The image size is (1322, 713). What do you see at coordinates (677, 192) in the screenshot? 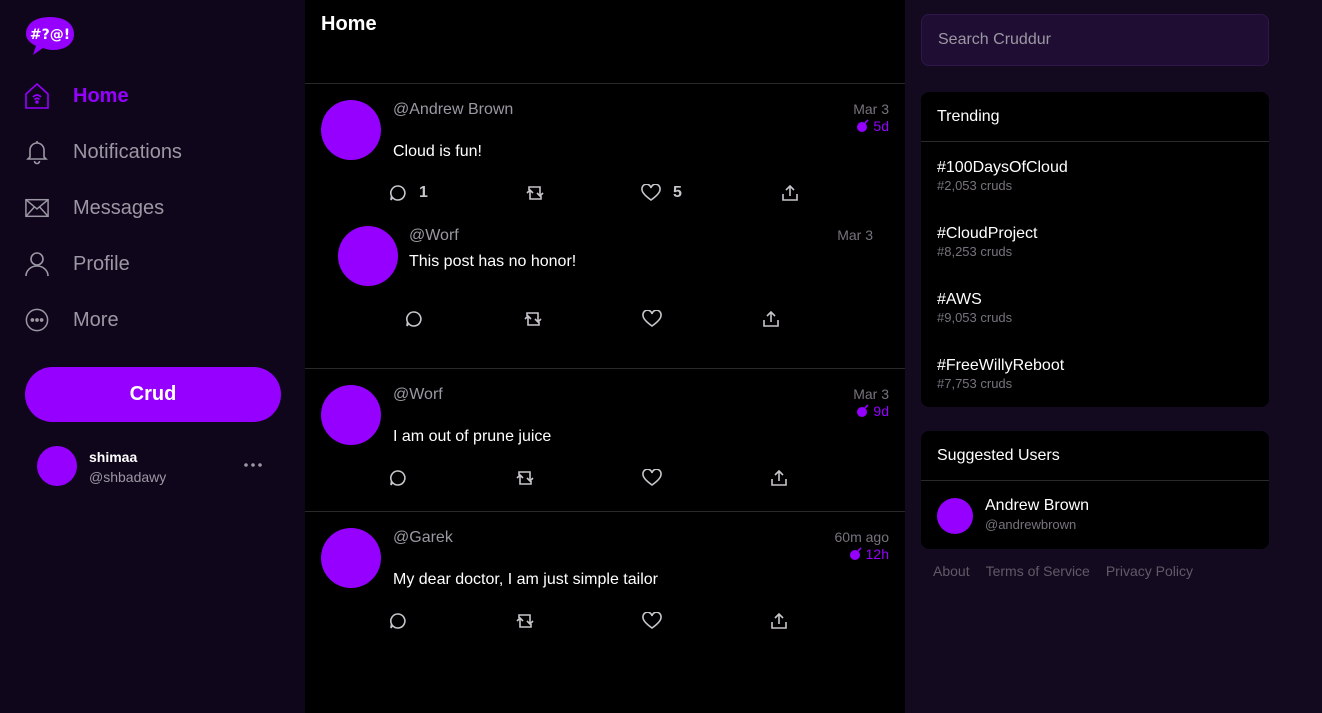
I see `like-count: 5` at bounding box center [677, 192].